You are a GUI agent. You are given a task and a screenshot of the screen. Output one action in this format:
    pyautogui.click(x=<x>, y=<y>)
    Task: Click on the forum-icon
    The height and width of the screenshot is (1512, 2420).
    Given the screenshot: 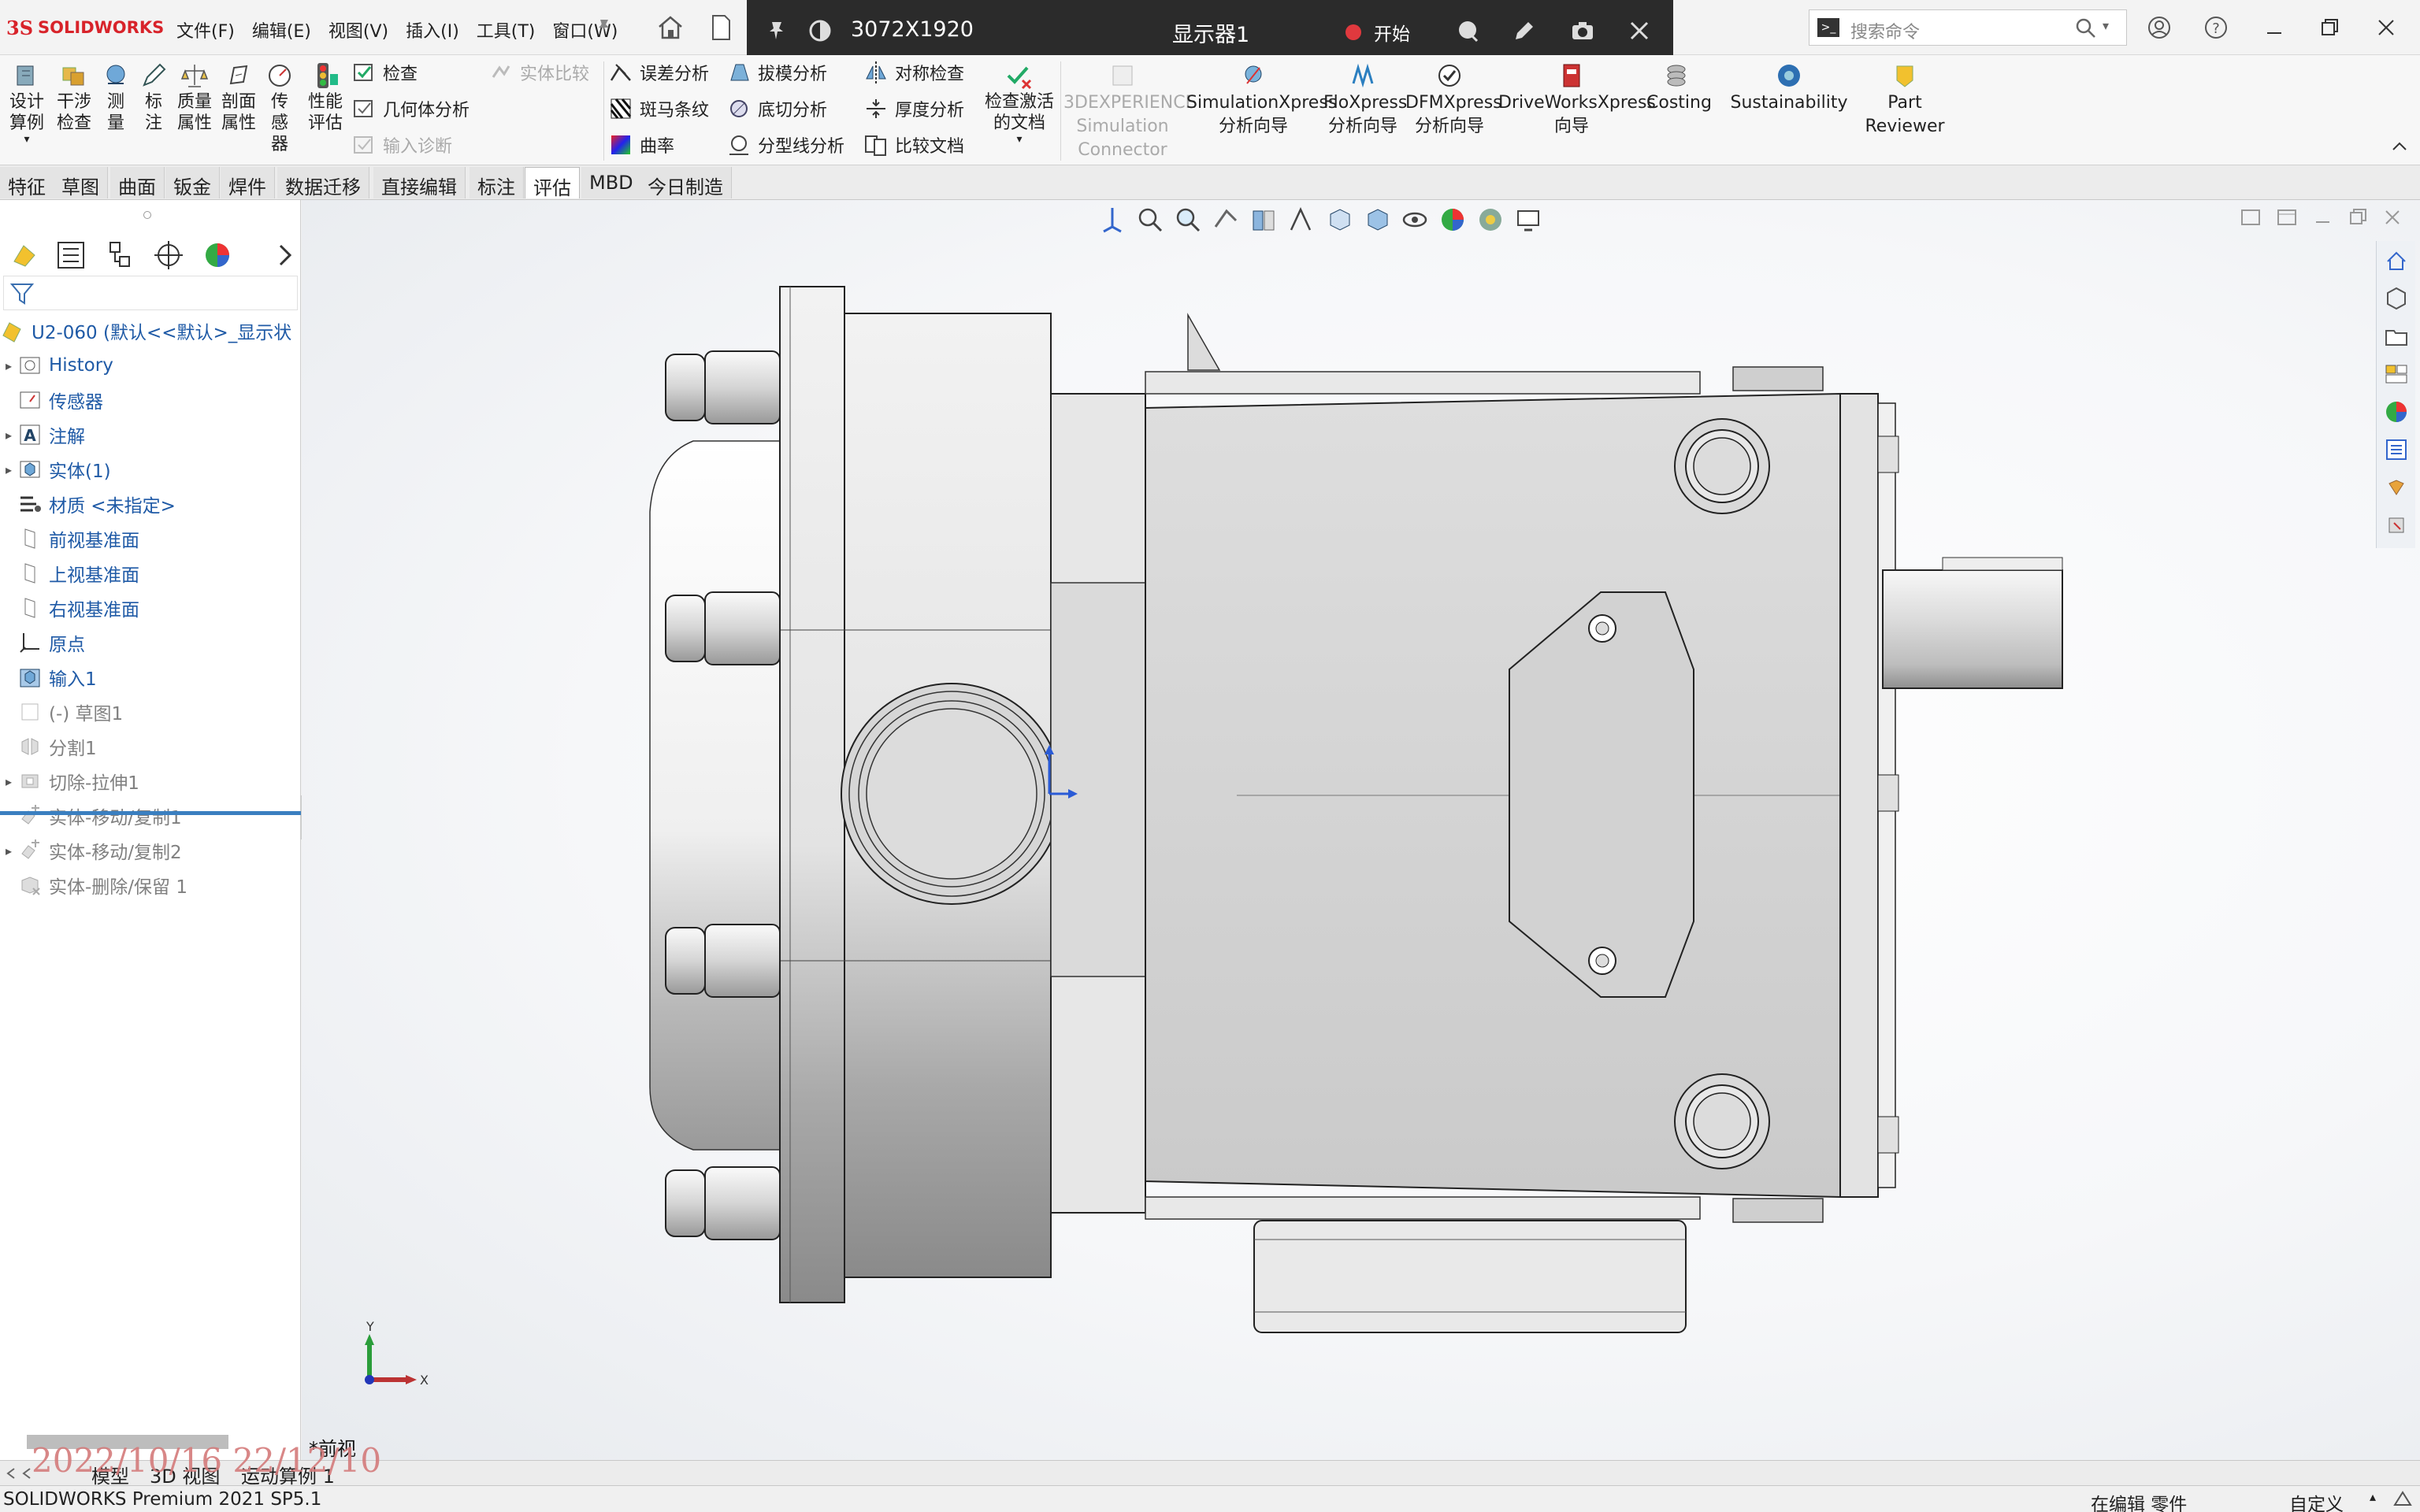 What is the action you would take?
    pyautogui.click(x=2396, y=487)
    